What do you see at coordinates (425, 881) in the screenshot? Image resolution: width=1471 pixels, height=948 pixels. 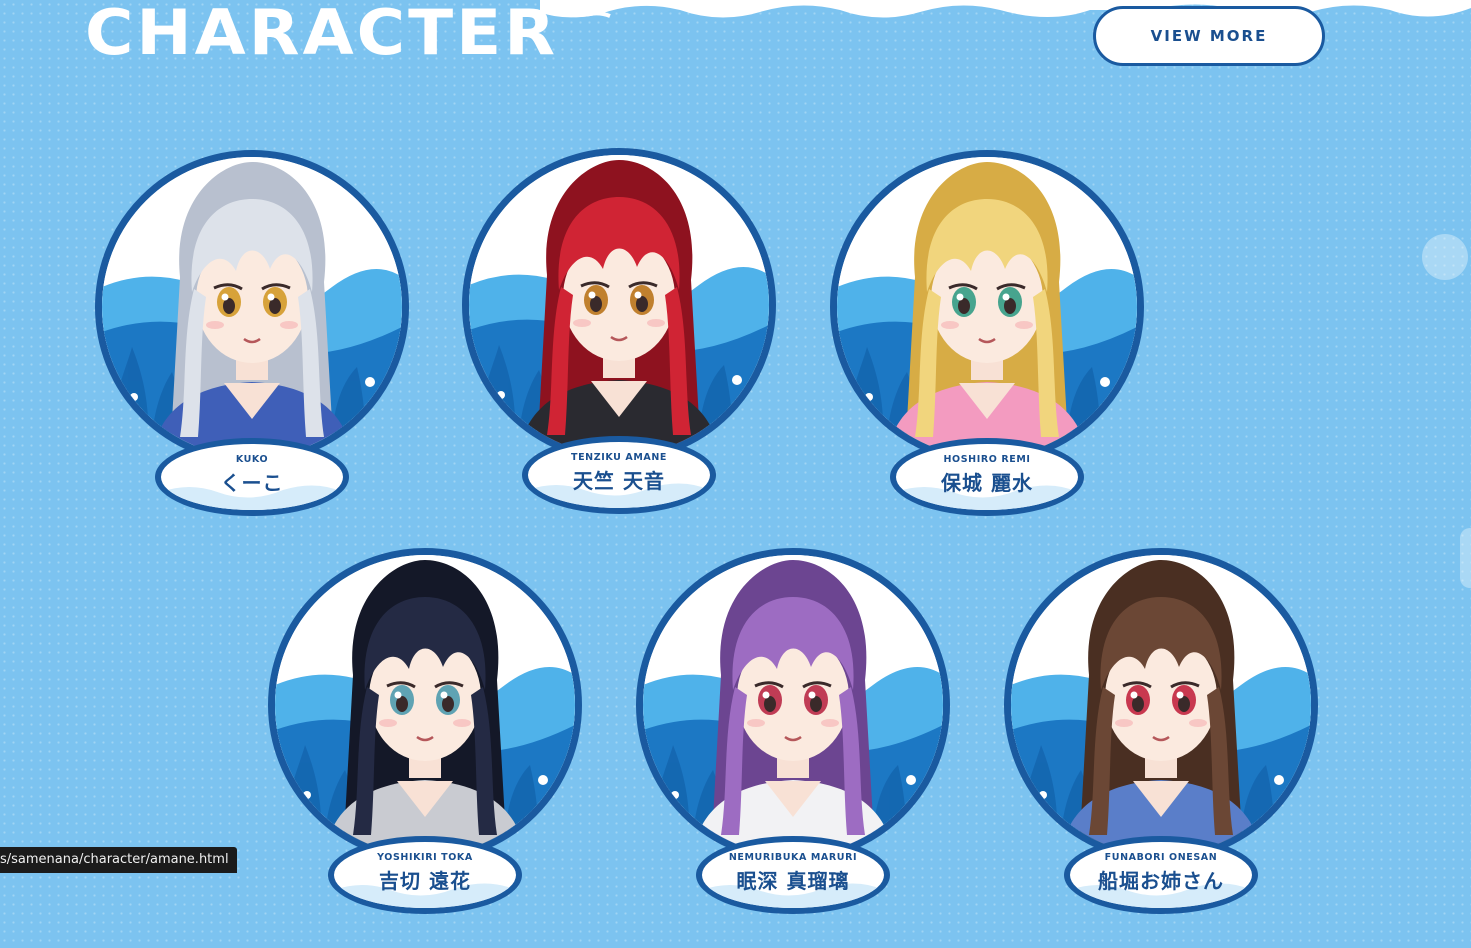 I see `character-name-japanese: 吉切 遠花` at bounding box center [425, 881].